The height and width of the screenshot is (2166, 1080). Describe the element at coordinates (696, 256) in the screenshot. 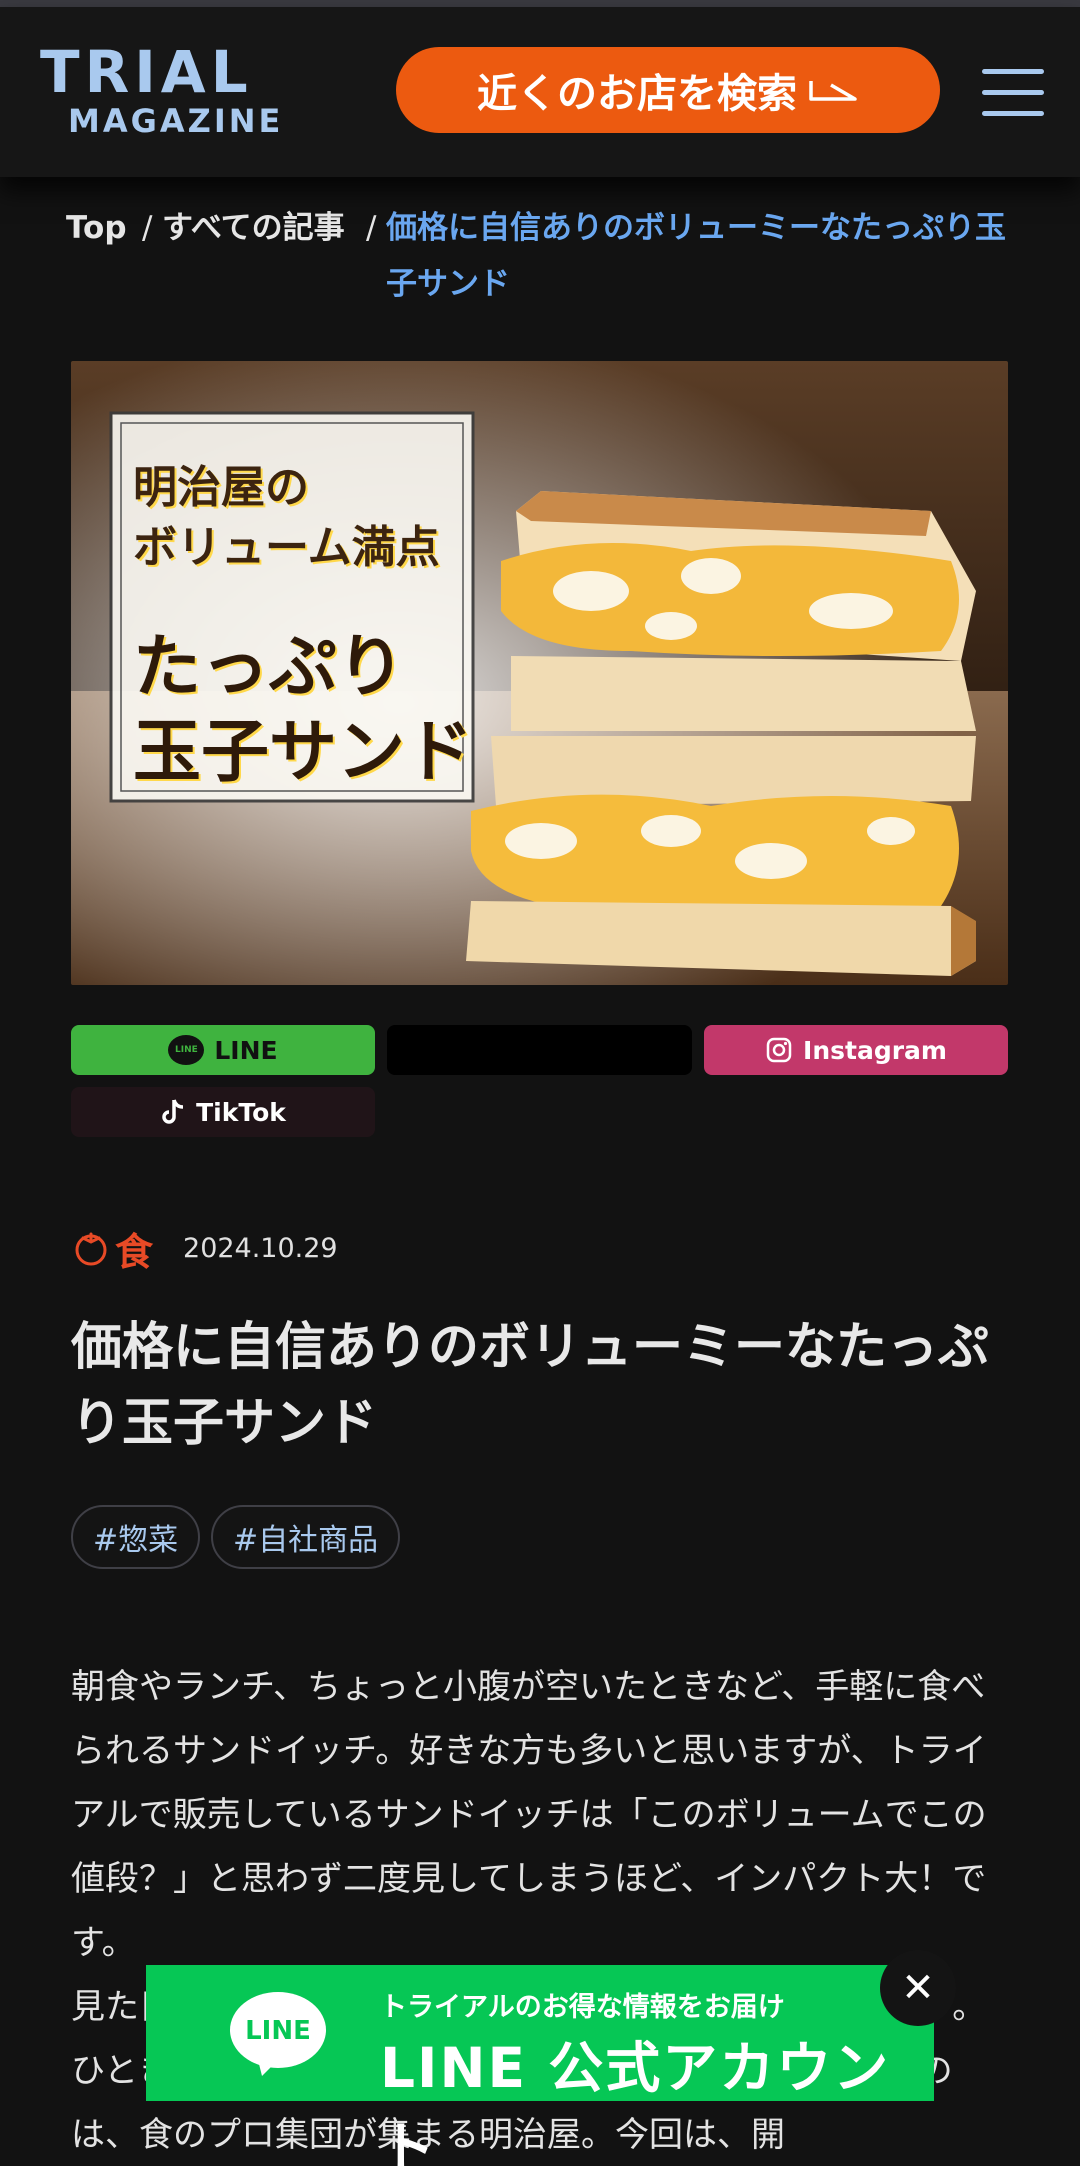

I see `breadcrumb-current: 価格に自信ありのボリューミーなたっぷり玉子サンド` at that location.